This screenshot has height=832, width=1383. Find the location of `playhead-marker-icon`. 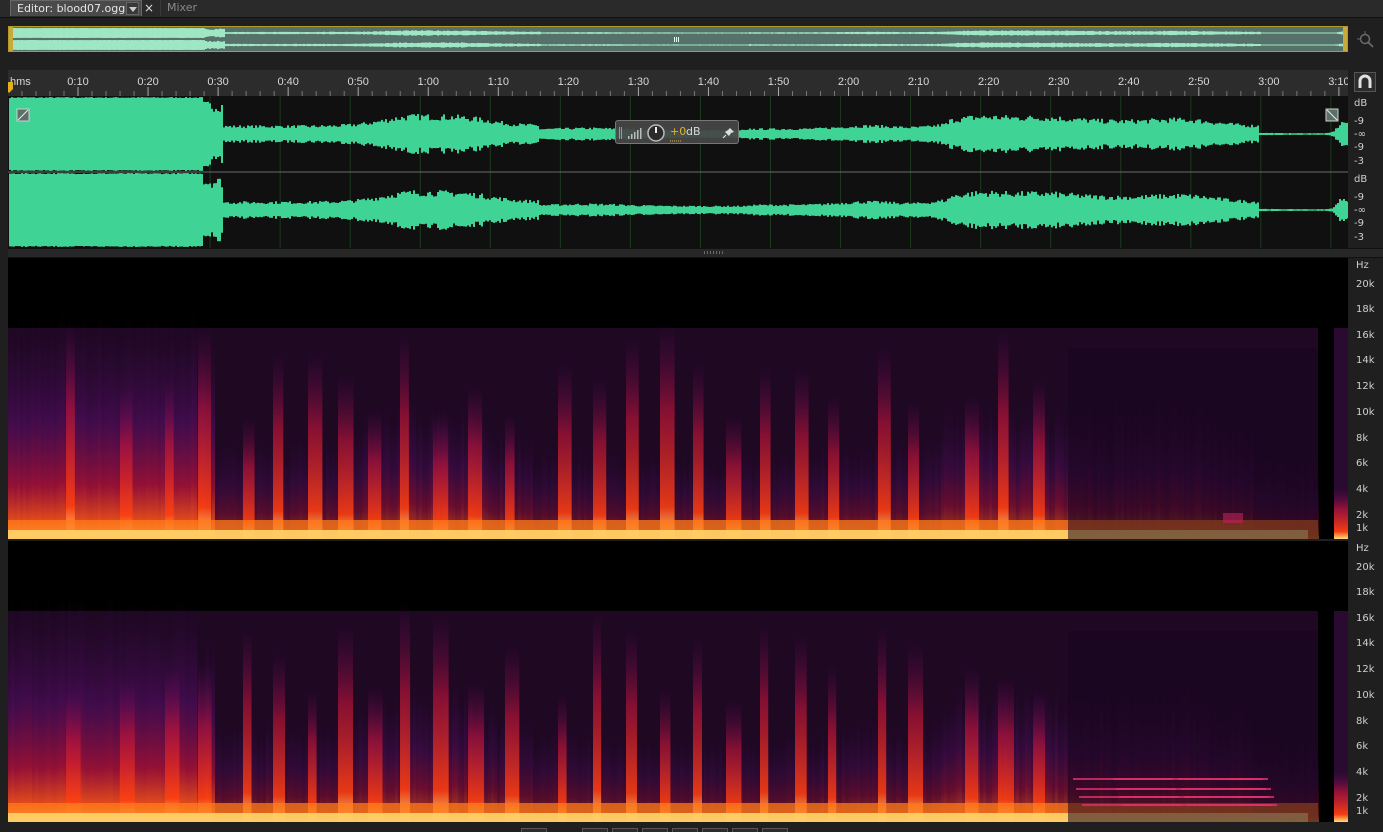

playhead-marker-icon is located at coordinates (10, 87).